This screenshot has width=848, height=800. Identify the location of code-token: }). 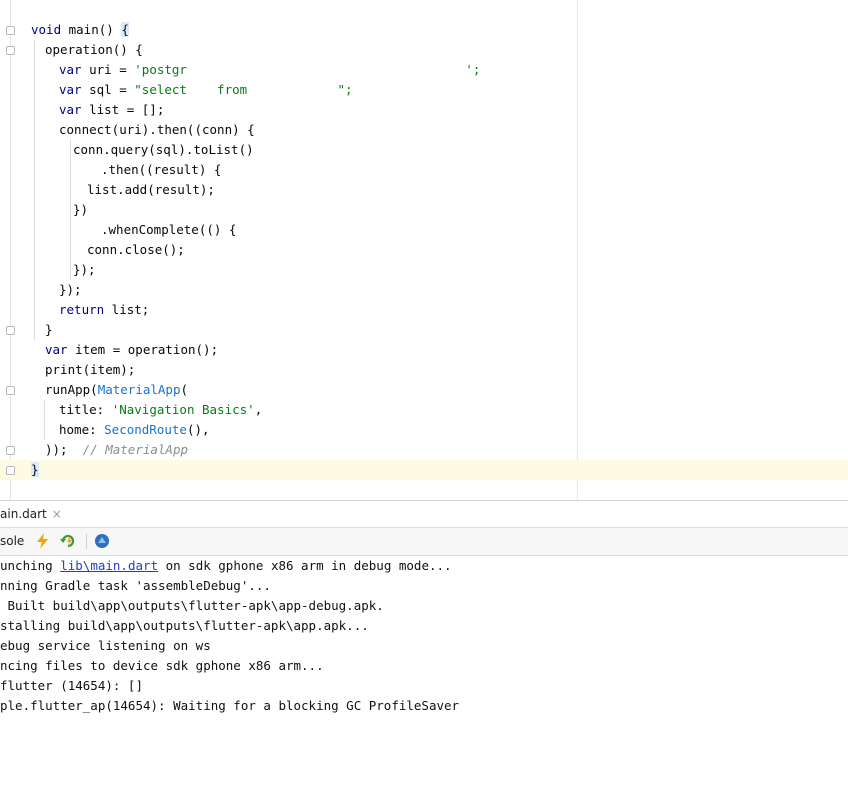
(81, 209).